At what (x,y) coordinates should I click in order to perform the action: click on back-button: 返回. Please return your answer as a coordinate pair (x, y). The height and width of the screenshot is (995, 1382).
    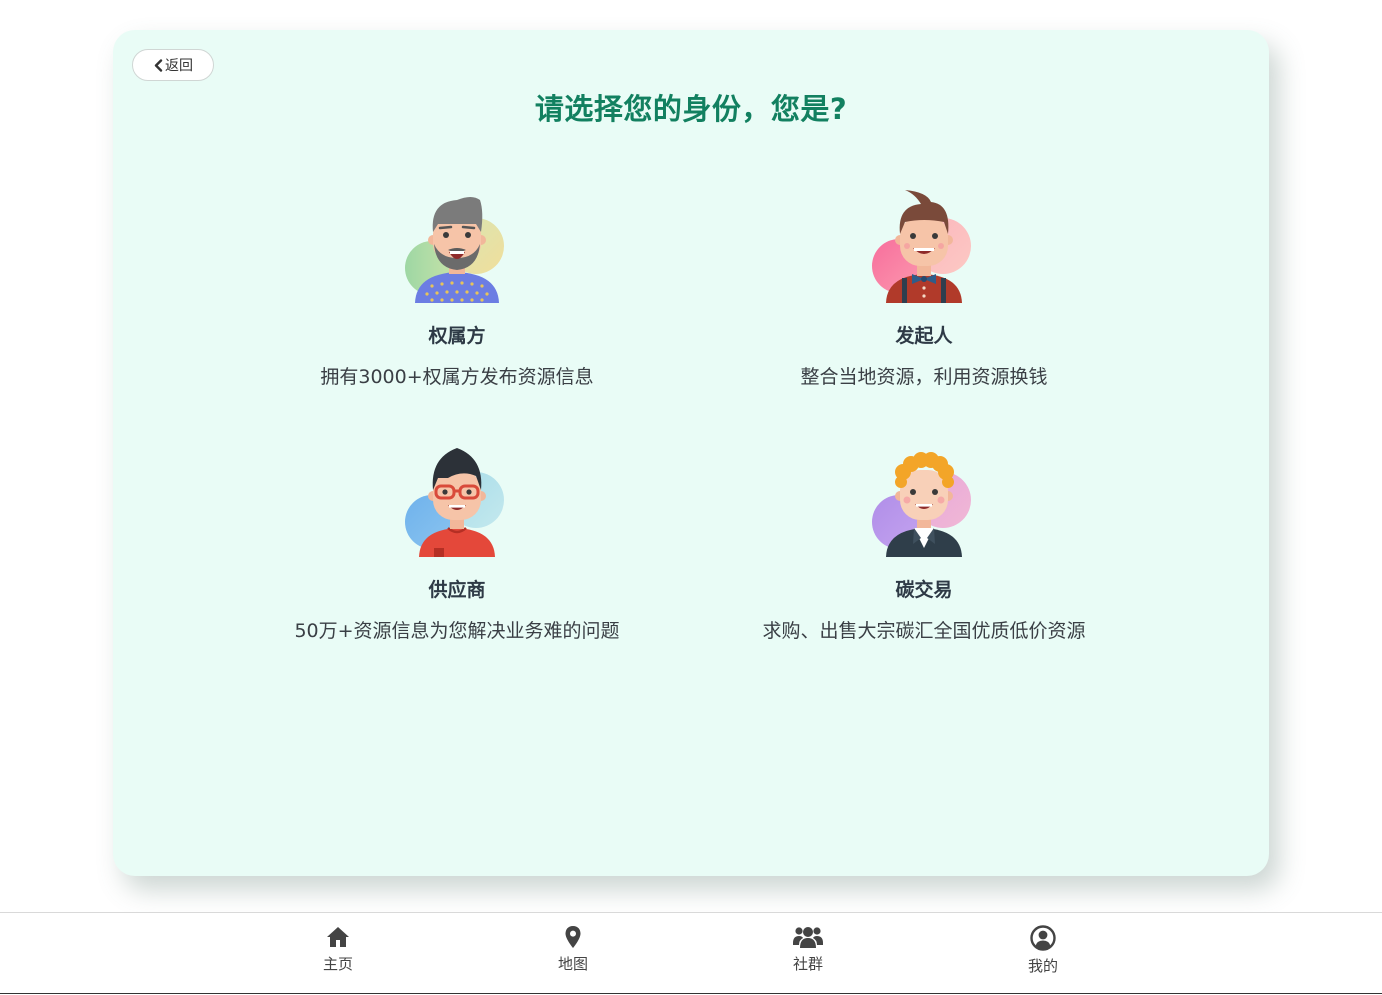
    Looking at the image, I should click on (173, 65).